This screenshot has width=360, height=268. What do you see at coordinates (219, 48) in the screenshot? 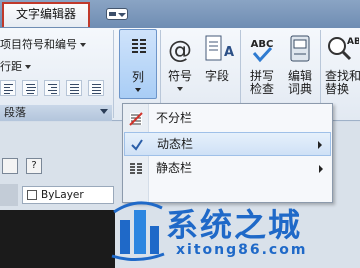
I see `field-icon: A` at bounding box center [219, 48].